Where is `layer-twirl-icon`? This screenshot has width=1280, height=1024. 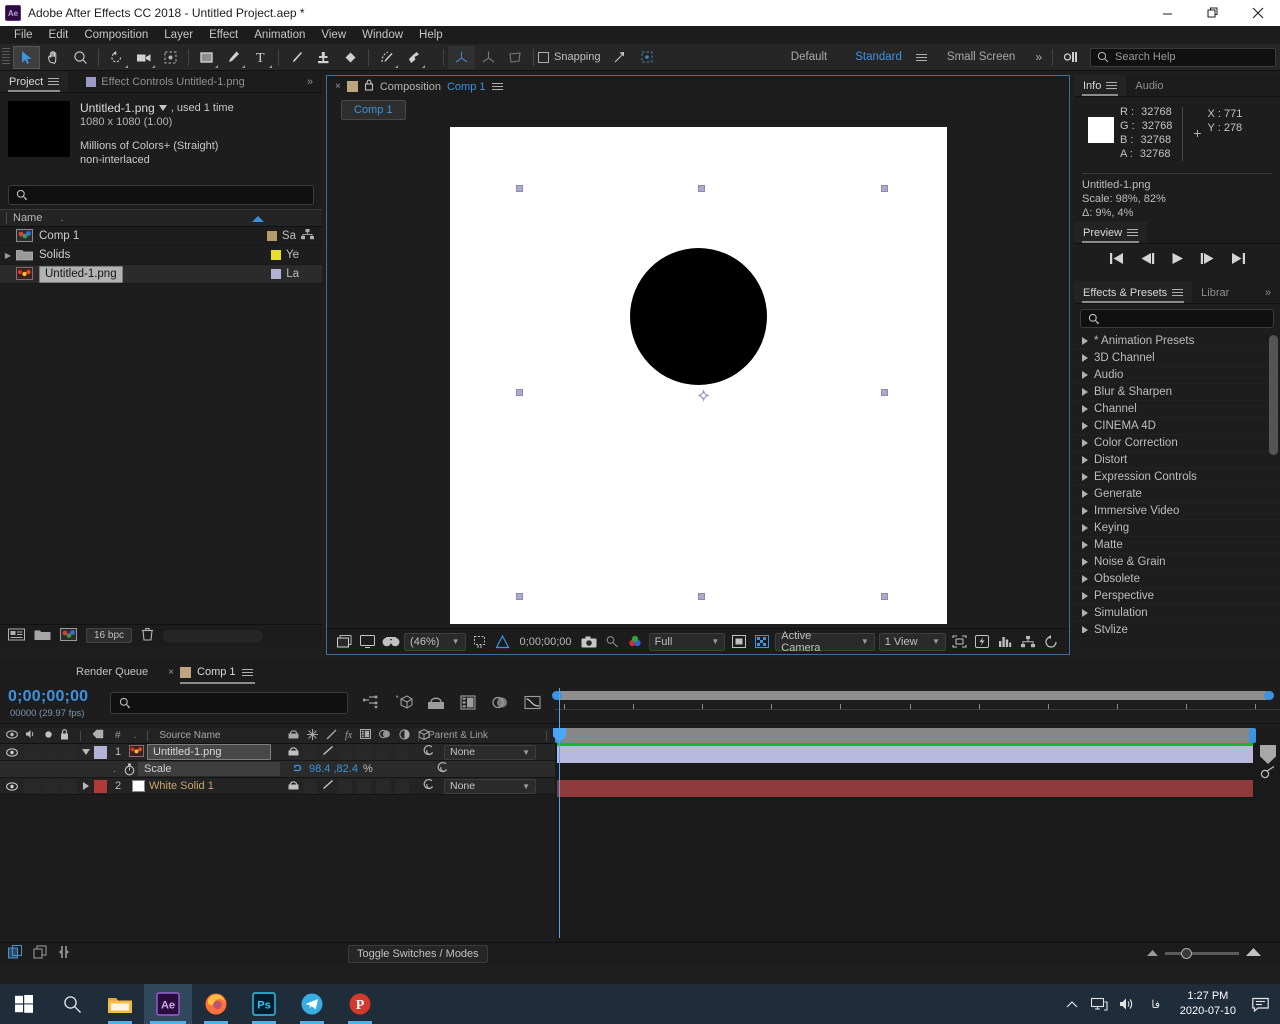
layer-twirl-icon is located at coordinates (86, 752).